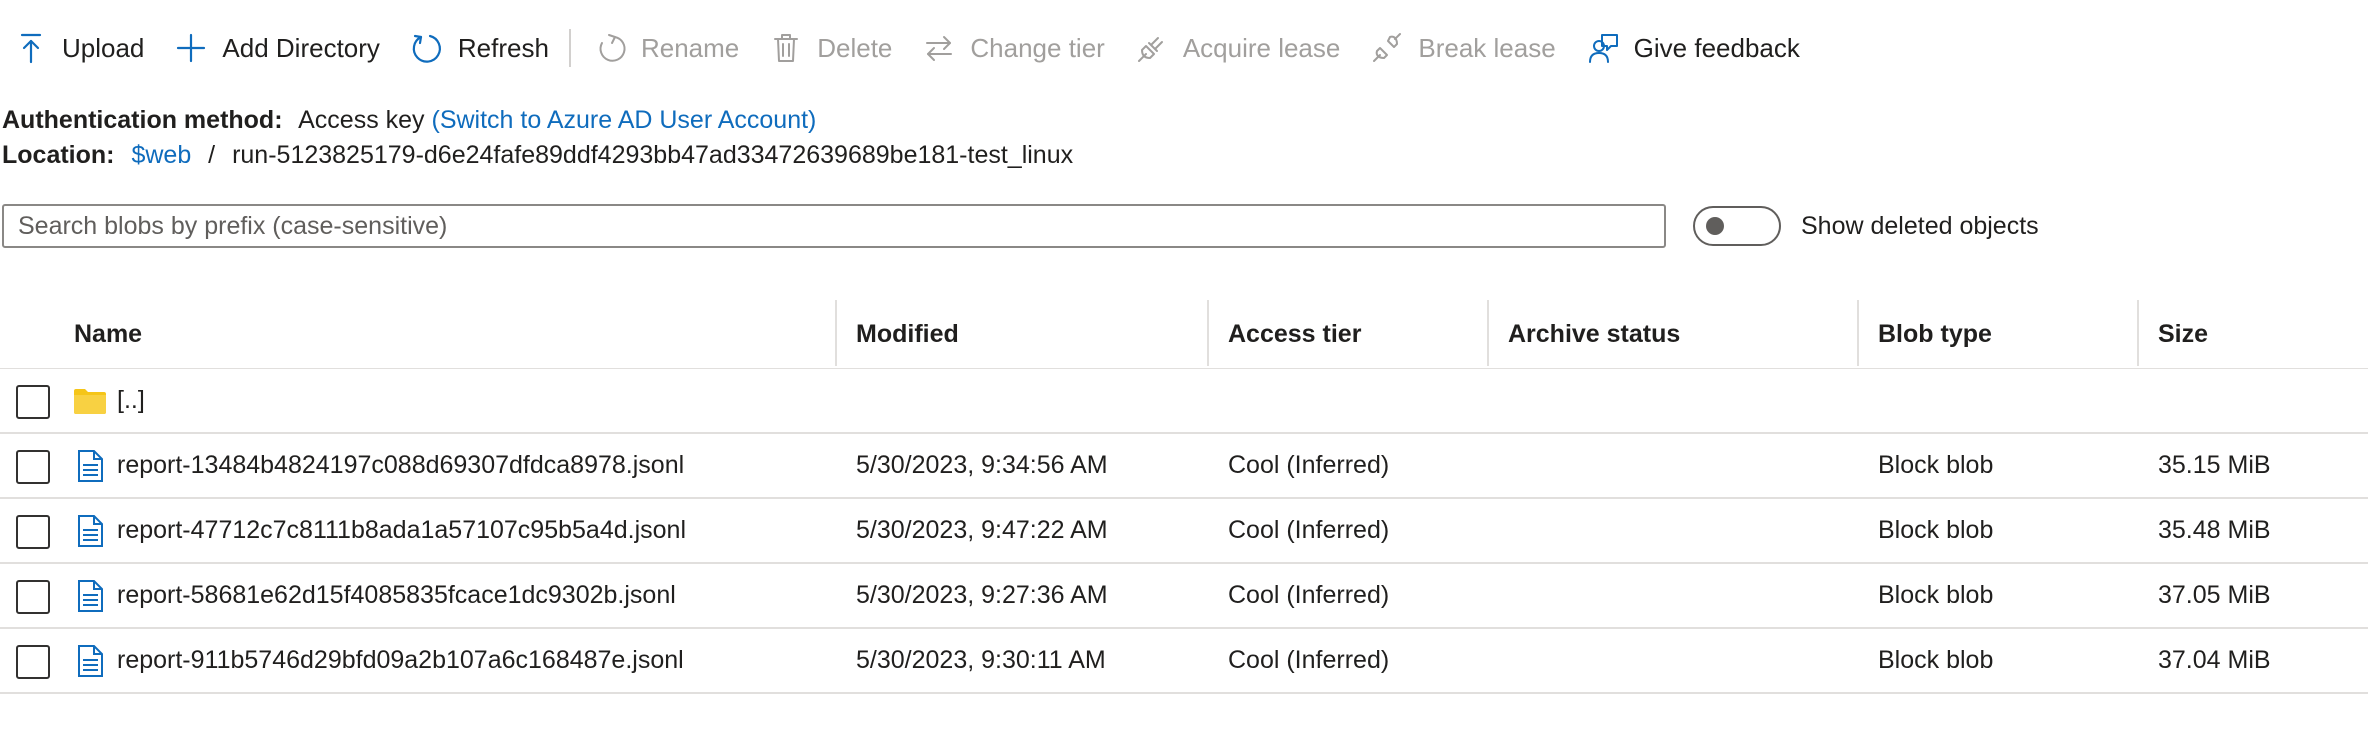  I want to click on change-tier-button: Change tier, so click(1006, 48).